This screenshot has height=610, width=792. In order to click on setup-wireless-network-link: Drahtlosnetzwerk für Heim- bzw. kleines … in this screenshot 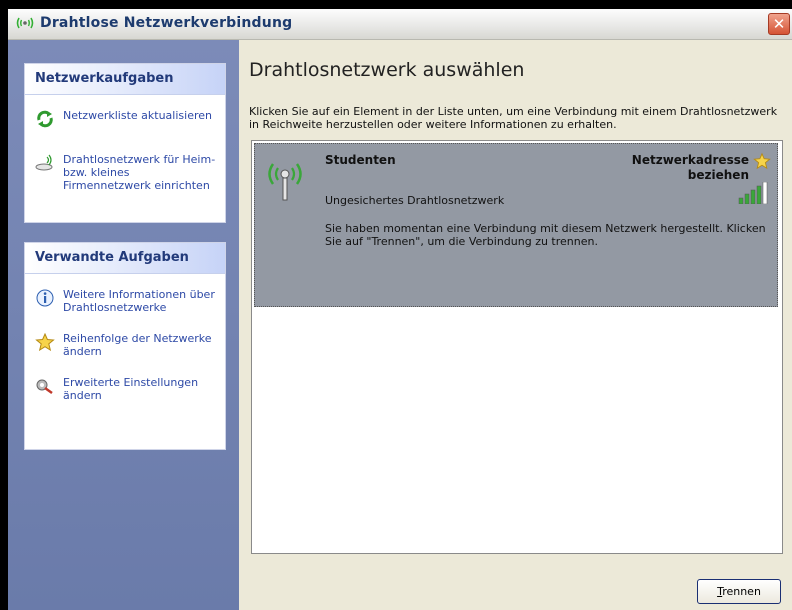, I will do `click(125, 172)`.